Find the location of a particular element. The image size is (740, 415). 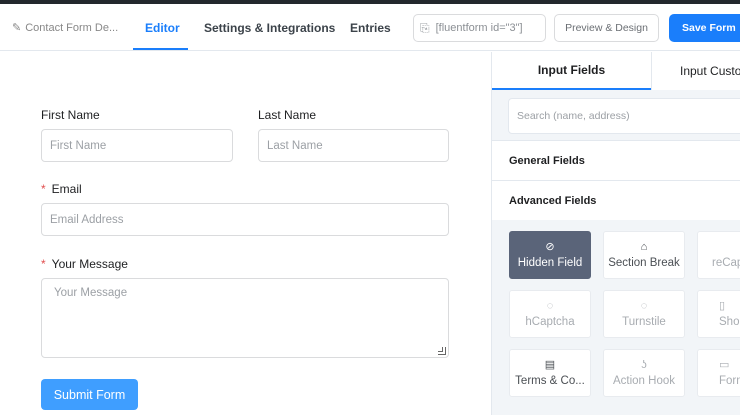

active-tab-indicator is located at coordinates (160, 49).